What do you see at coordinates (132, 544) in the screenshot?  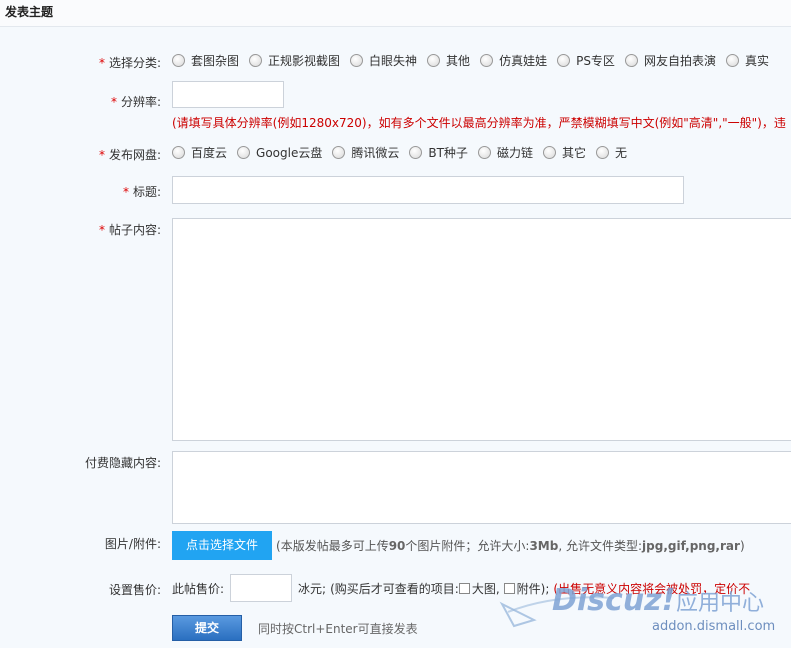 I see `attachment-label: 图片/附件:` at bounding box center [132, 544].